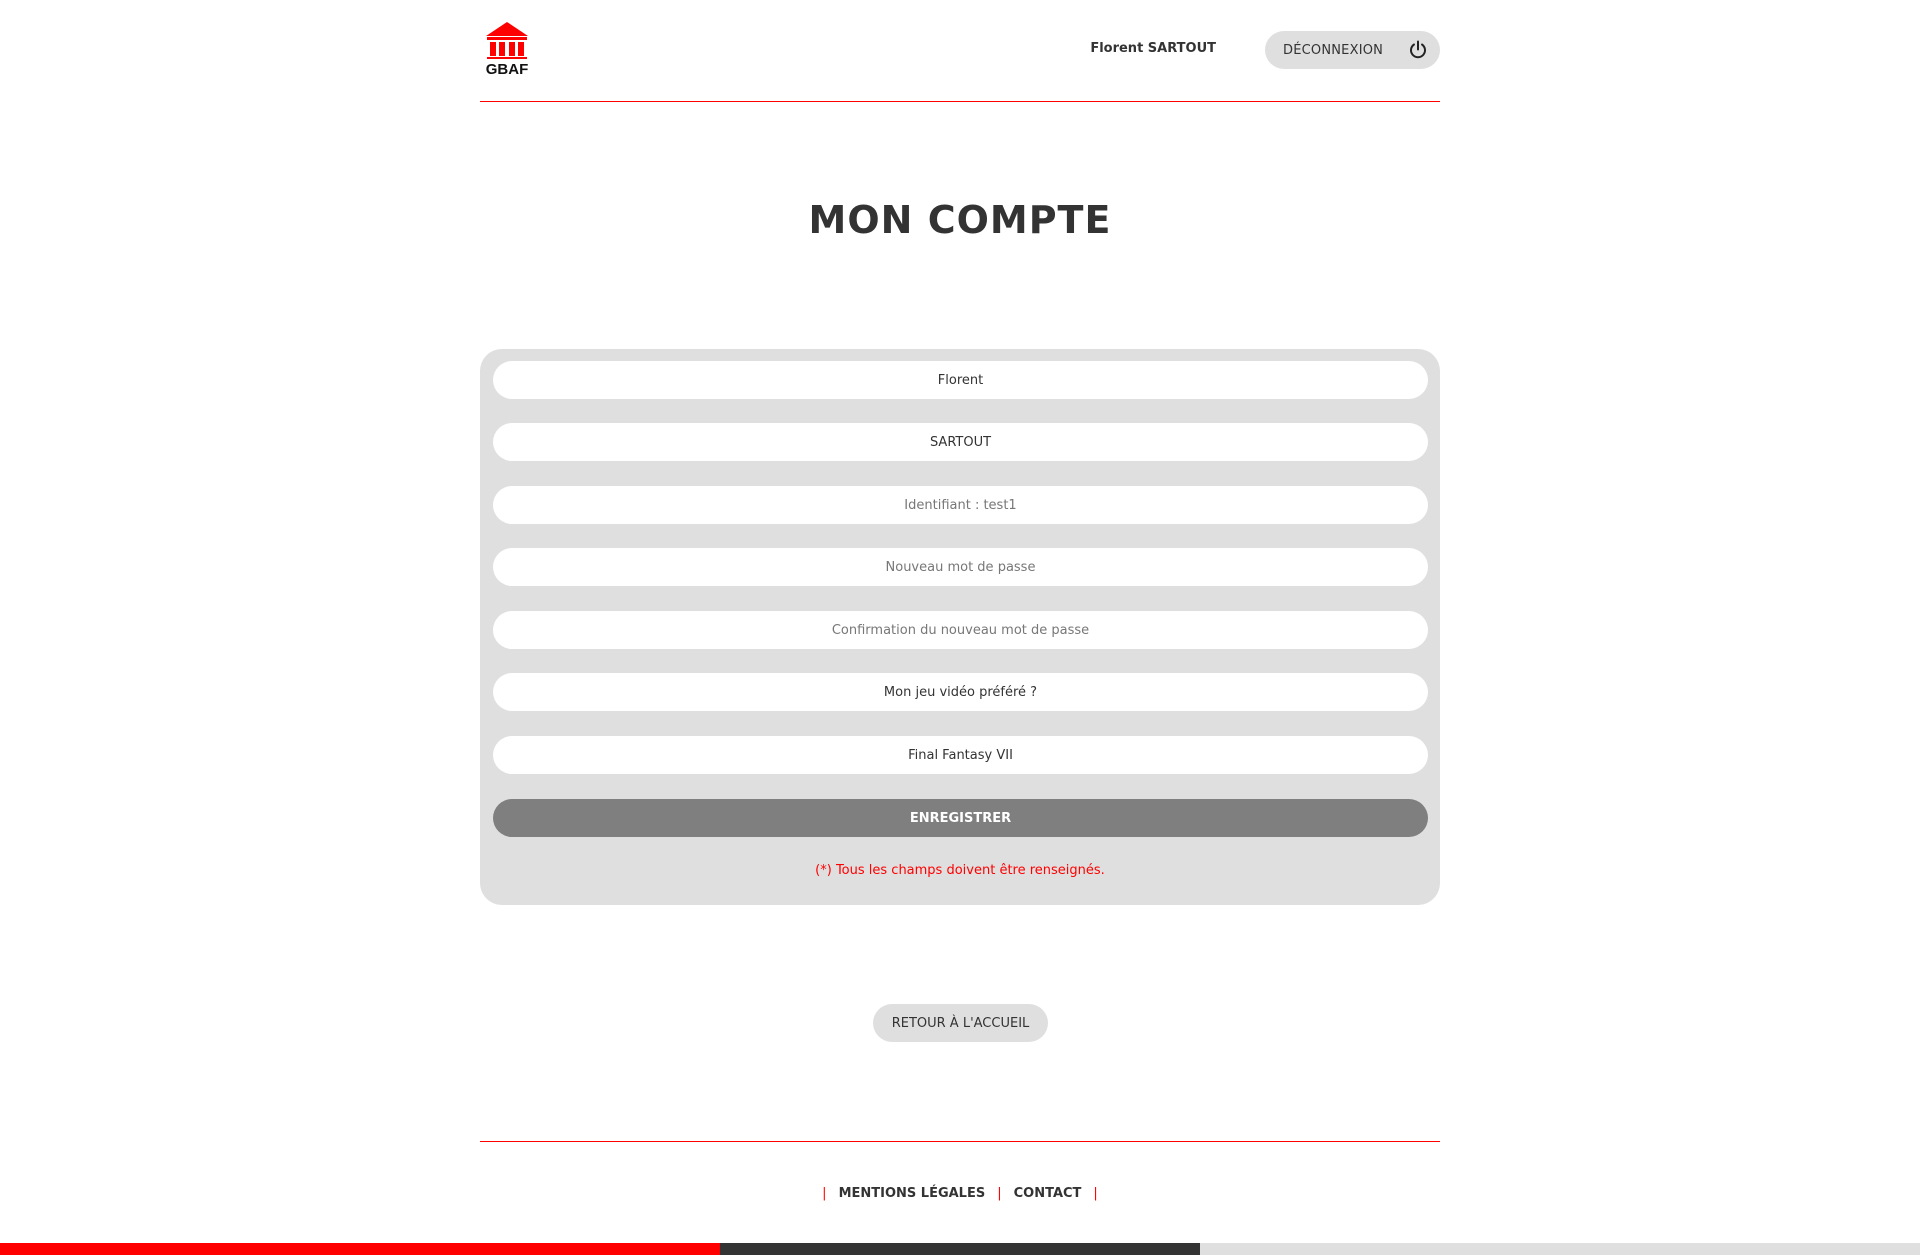 The width and height of the screenshot is (1920, 1255). What do you see at coordinates (960, 818) in the screenshot?
I see `save-button: ENREGISTRER` at bounding box center [960, 818].